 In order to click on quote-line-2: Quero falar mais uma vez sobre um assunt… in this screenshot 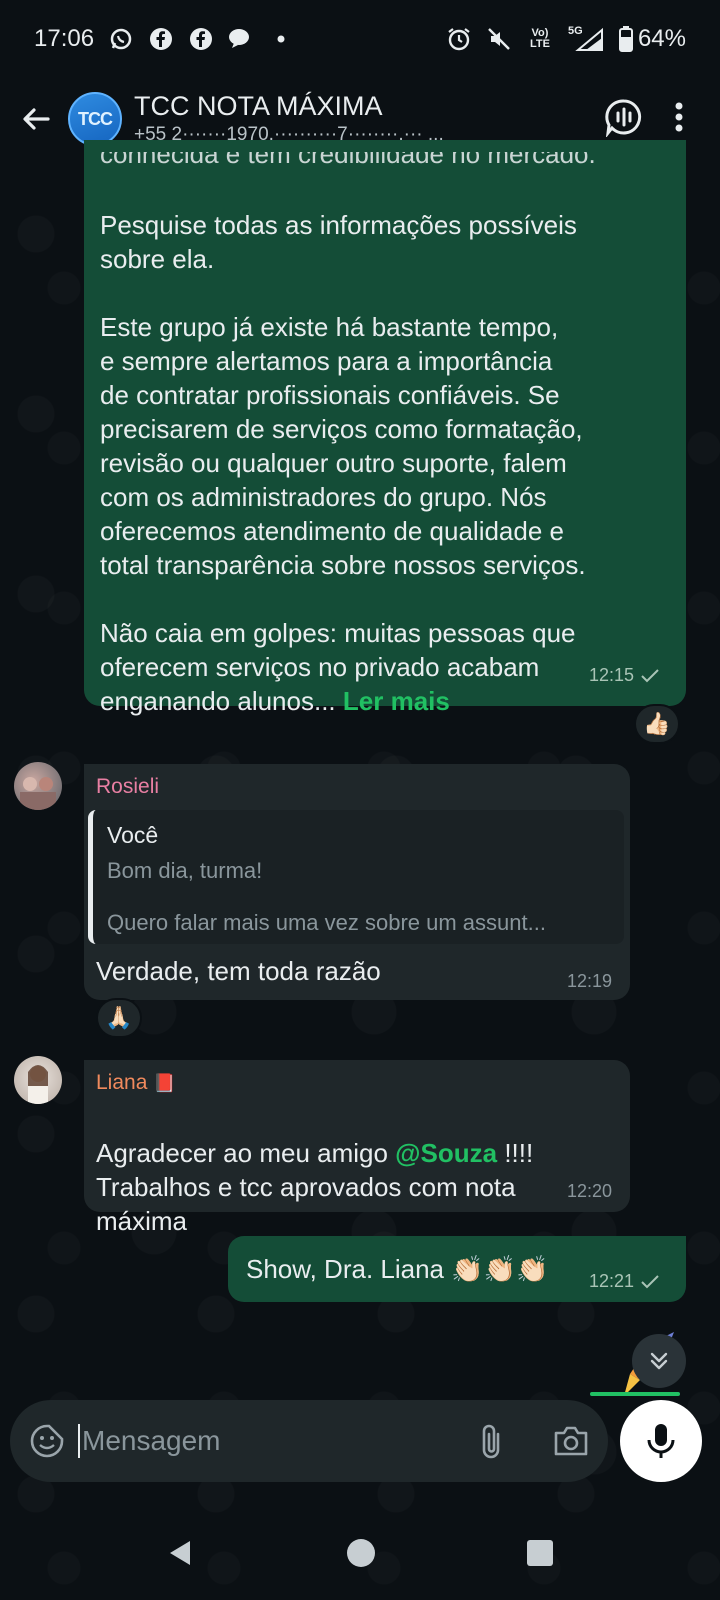, I will do `click(326, 922)`.